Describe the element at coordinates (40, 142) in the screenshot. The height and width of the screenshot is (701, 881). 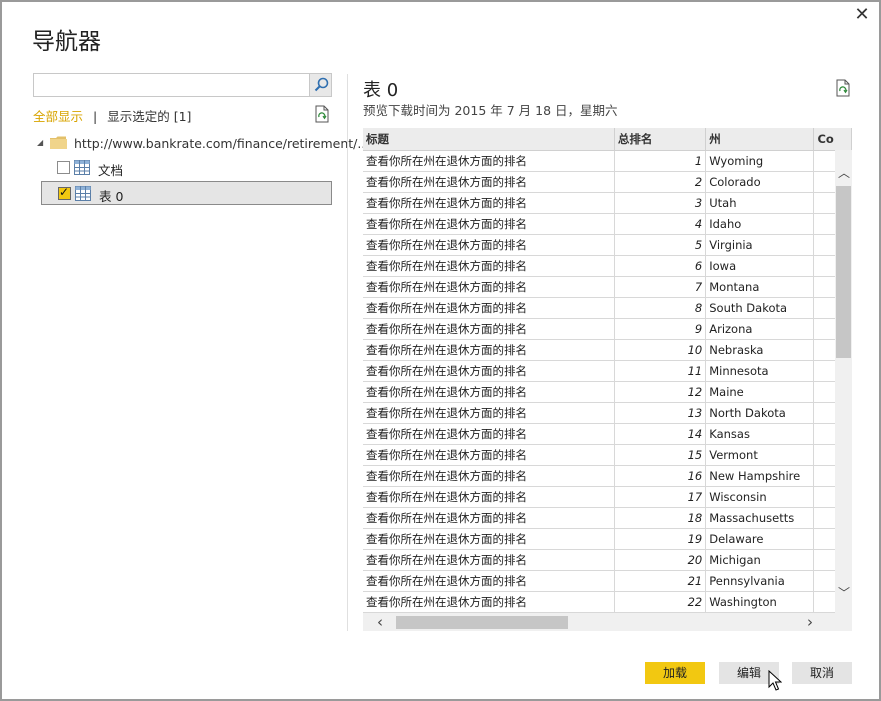
I see `expand-arrow-icon: ◢` at that location.